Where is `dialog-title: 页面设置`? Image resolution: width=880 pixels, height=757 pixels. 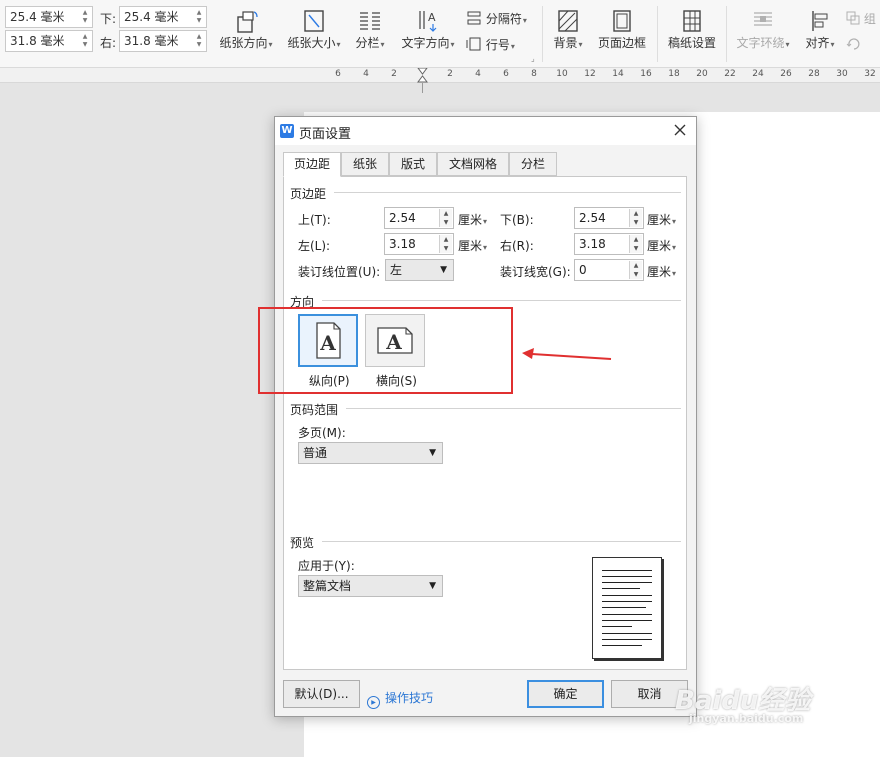
dialog-title: 页面设置 is located at coordinates (325, 134).